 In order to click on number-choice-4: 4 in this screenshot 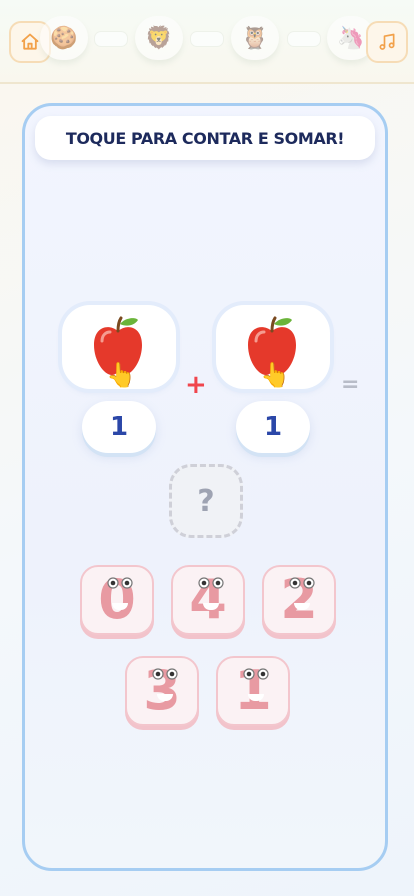, I will do `click(208, 600)`.